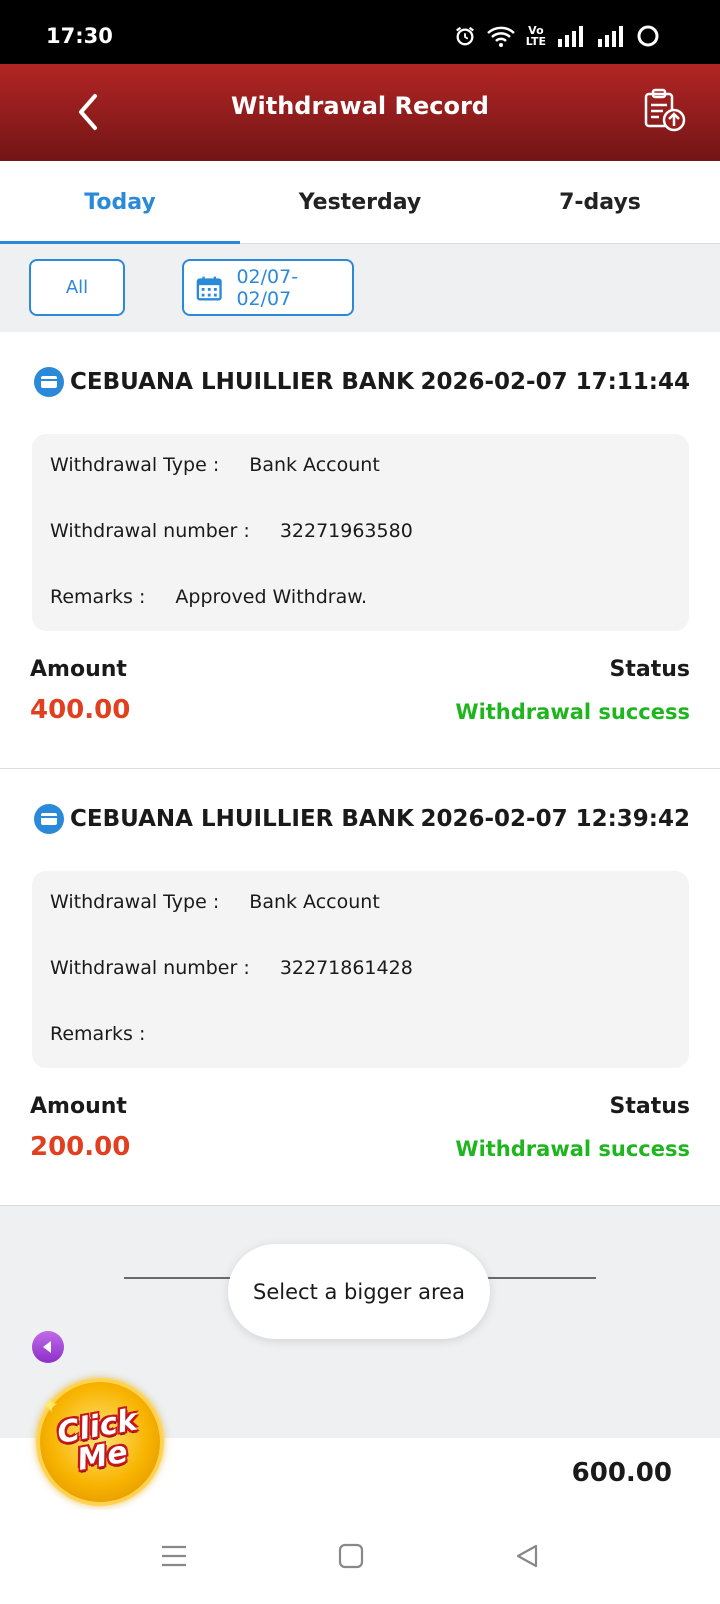  Describe the element at coordinates (346, 531) in the screenshot. I see `withdrawal-number-value: 32271963580` at that location.